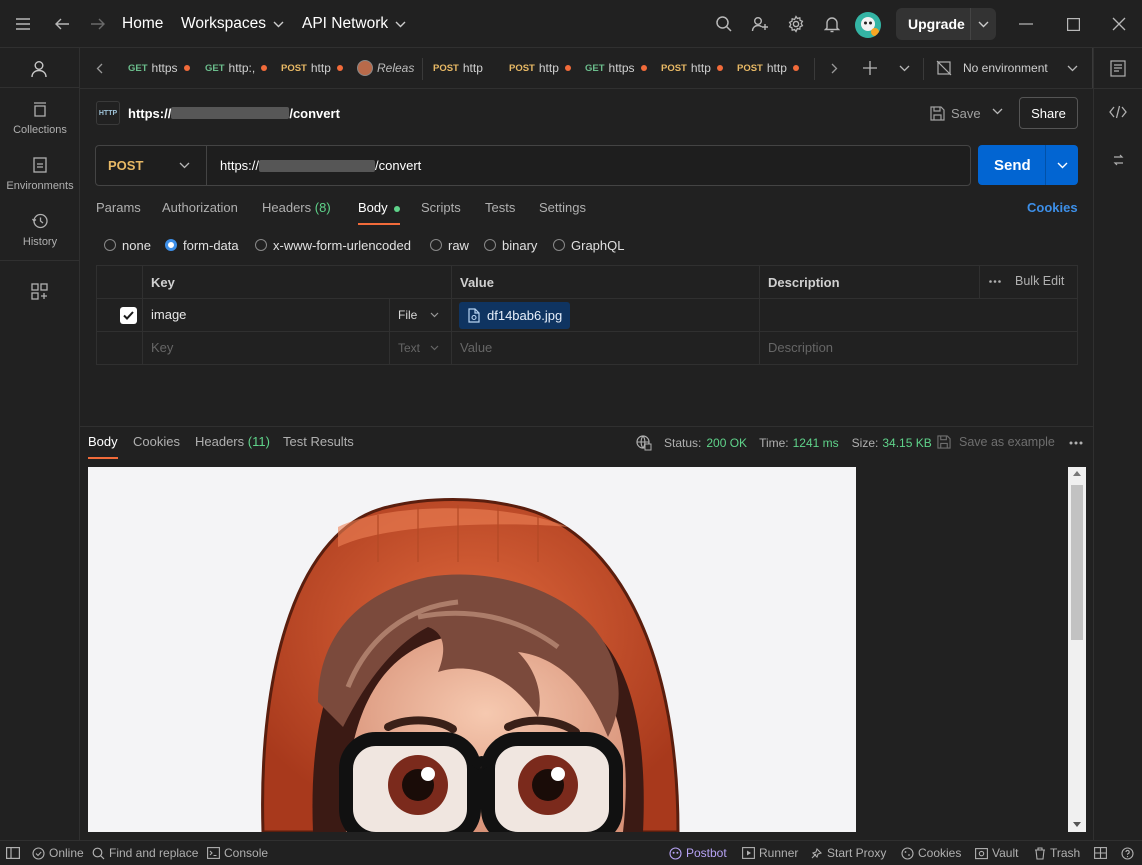 This screenshot has width=1142, height=865. What do you see at coordinates (548, 68) in the screenshot?
I see `tab-label: http` at bounding box center [548, 68].